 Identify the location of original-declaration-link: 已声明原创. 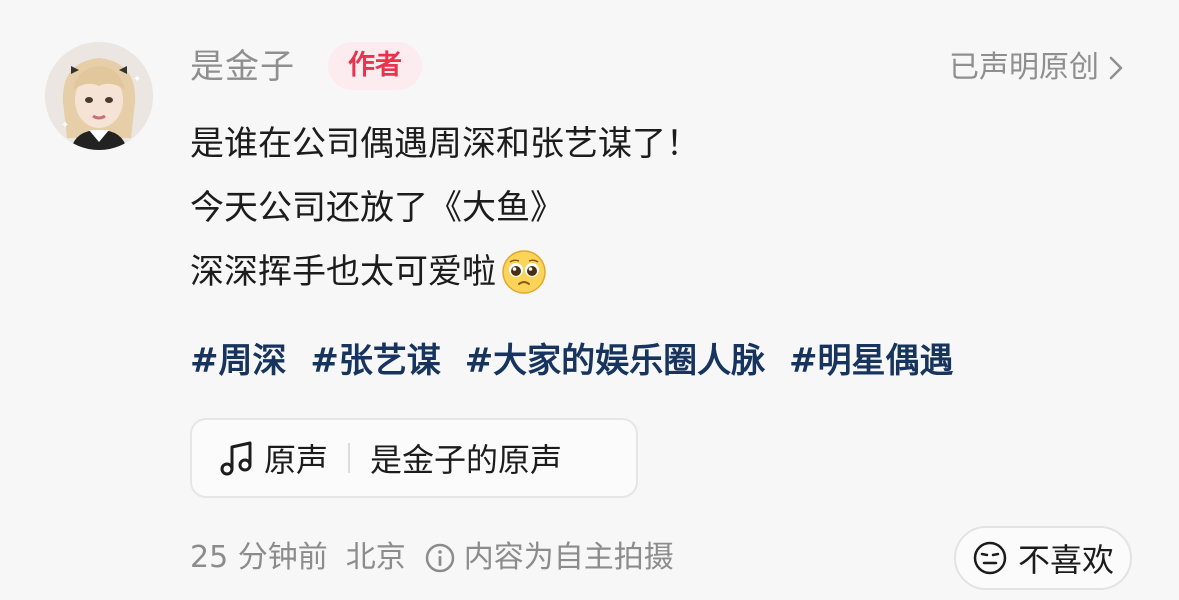
(1036, 68).